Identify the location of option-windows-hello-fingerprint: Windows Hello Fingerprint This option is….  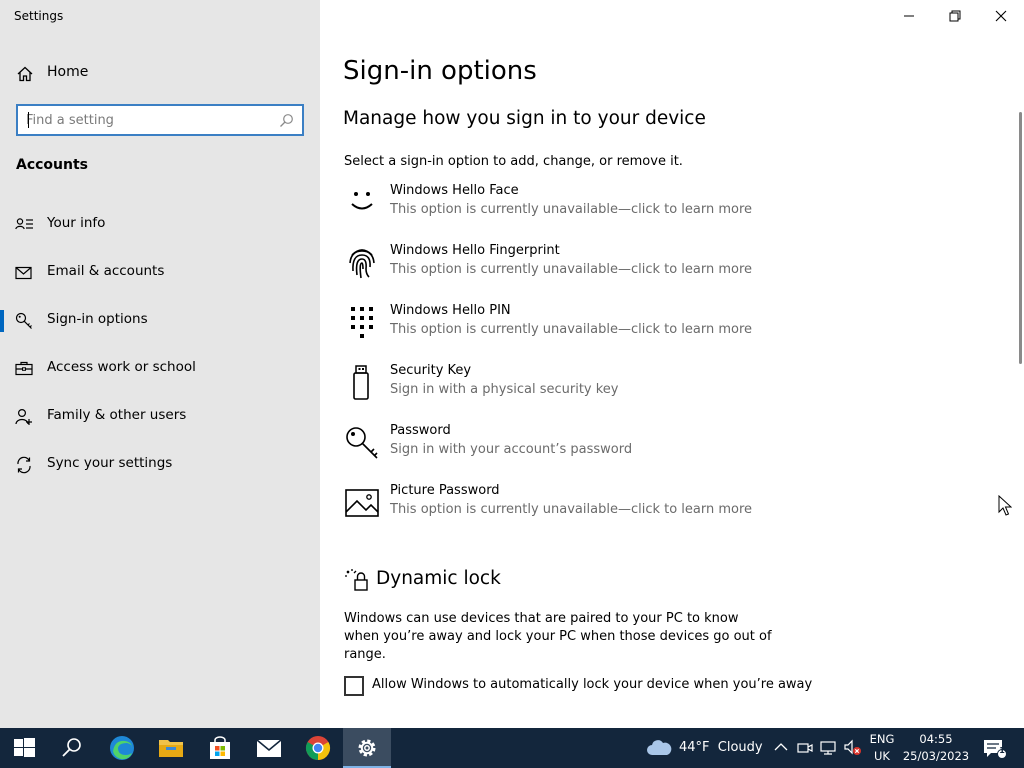
(564, 267).